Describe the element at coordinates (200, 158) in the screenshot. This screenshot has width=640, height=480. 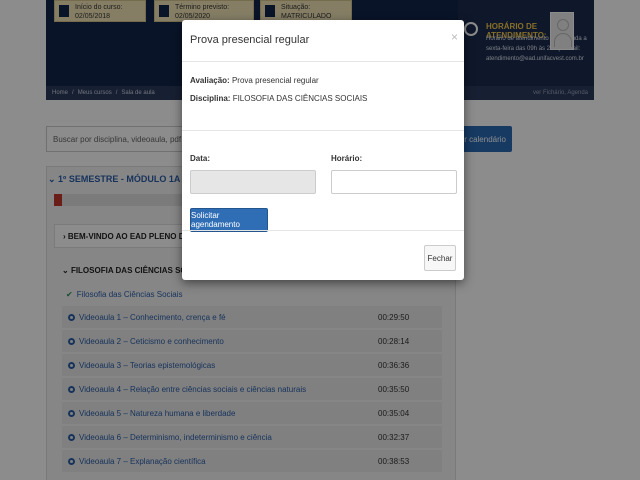
I see `date-label: Data:` at that location.